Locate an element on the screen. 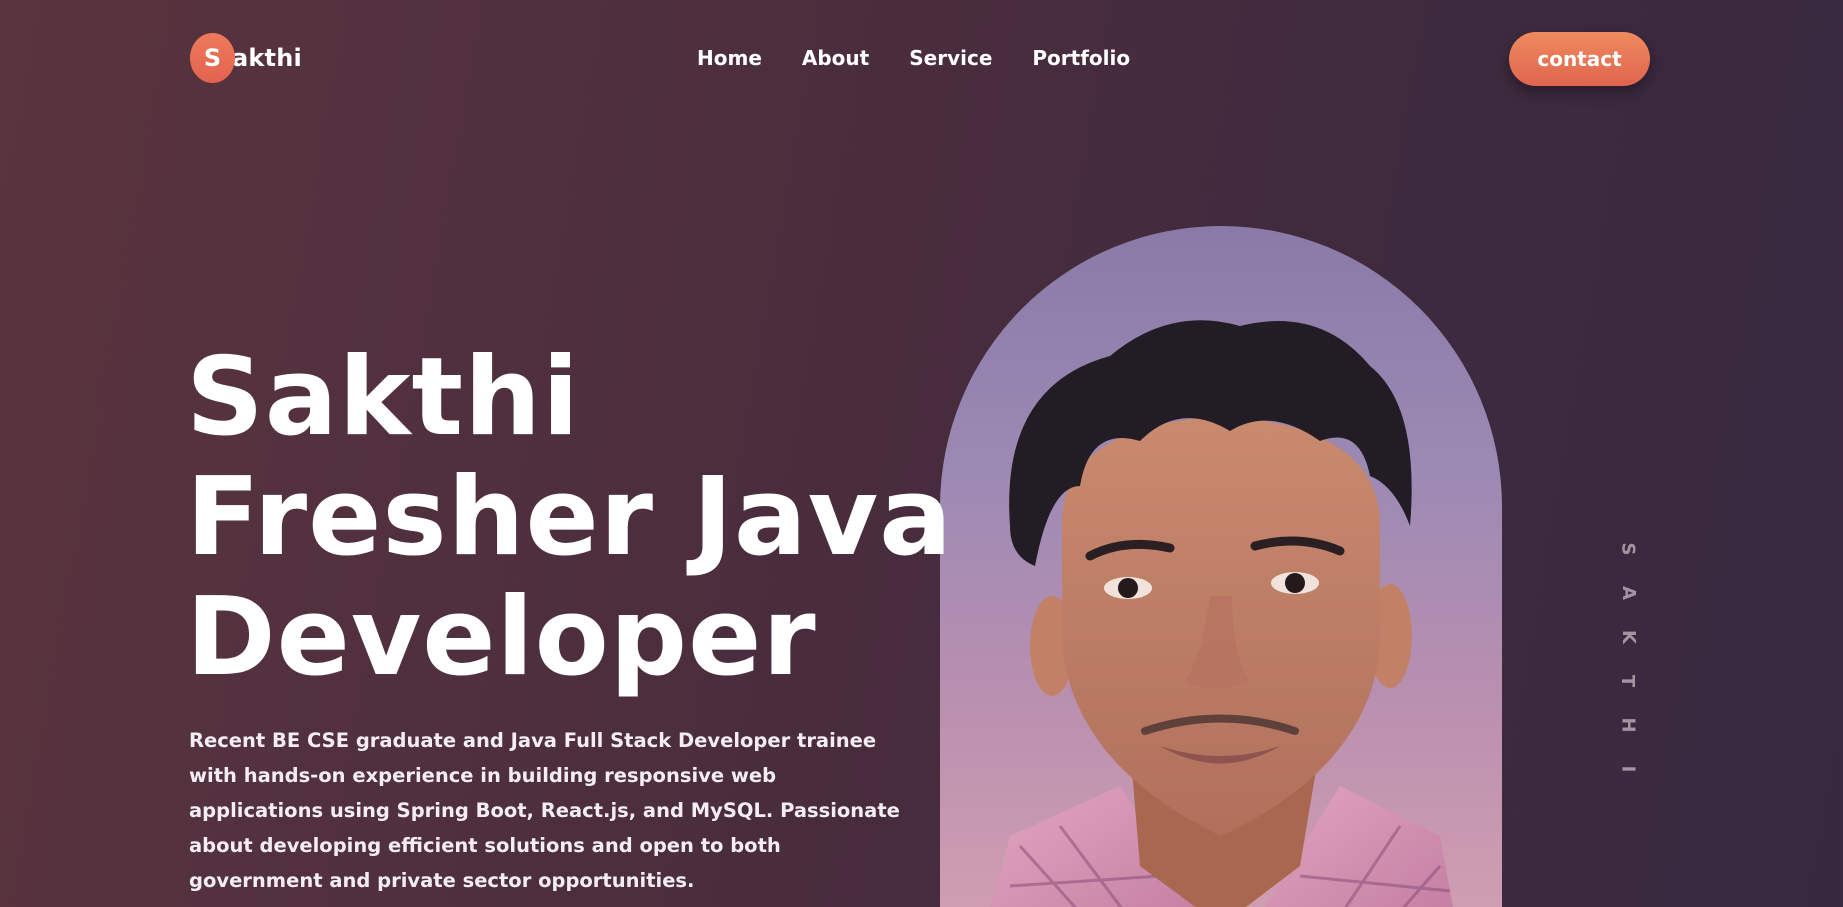 The width and height of the screenshot is (1843, 907). hero-title-line-name: Sakthi is located at coordinates (383, 397).